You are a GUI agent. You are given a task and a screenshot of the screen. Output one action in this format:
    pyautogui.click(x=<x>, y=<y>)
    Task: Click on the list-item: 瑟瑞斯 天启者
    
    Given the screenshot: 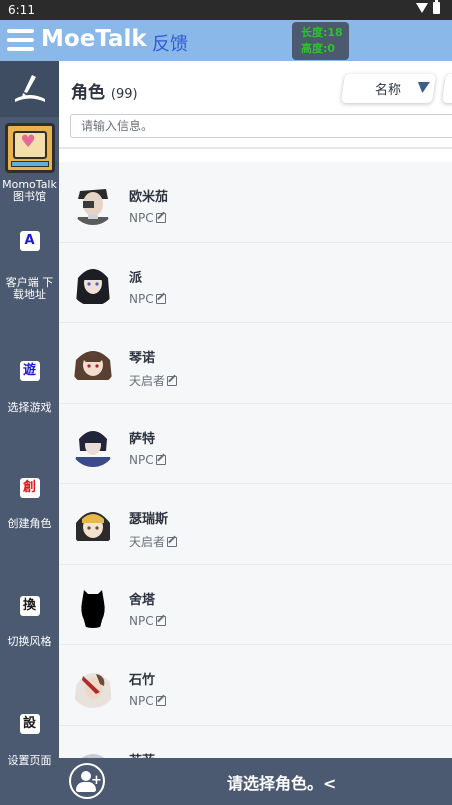 What is the action you would take?
    pyautogui.click(x=255, y=524)
    